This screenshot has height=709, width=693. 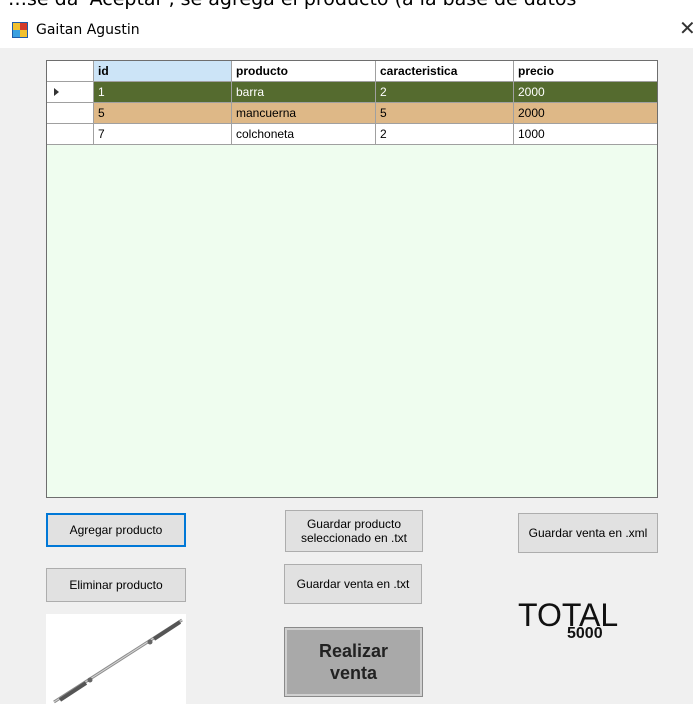 What do you see at coordinates (116, 530) in the screenshot?
I see `add-product-button: Agregar producto` at bounding box center [116, 530].